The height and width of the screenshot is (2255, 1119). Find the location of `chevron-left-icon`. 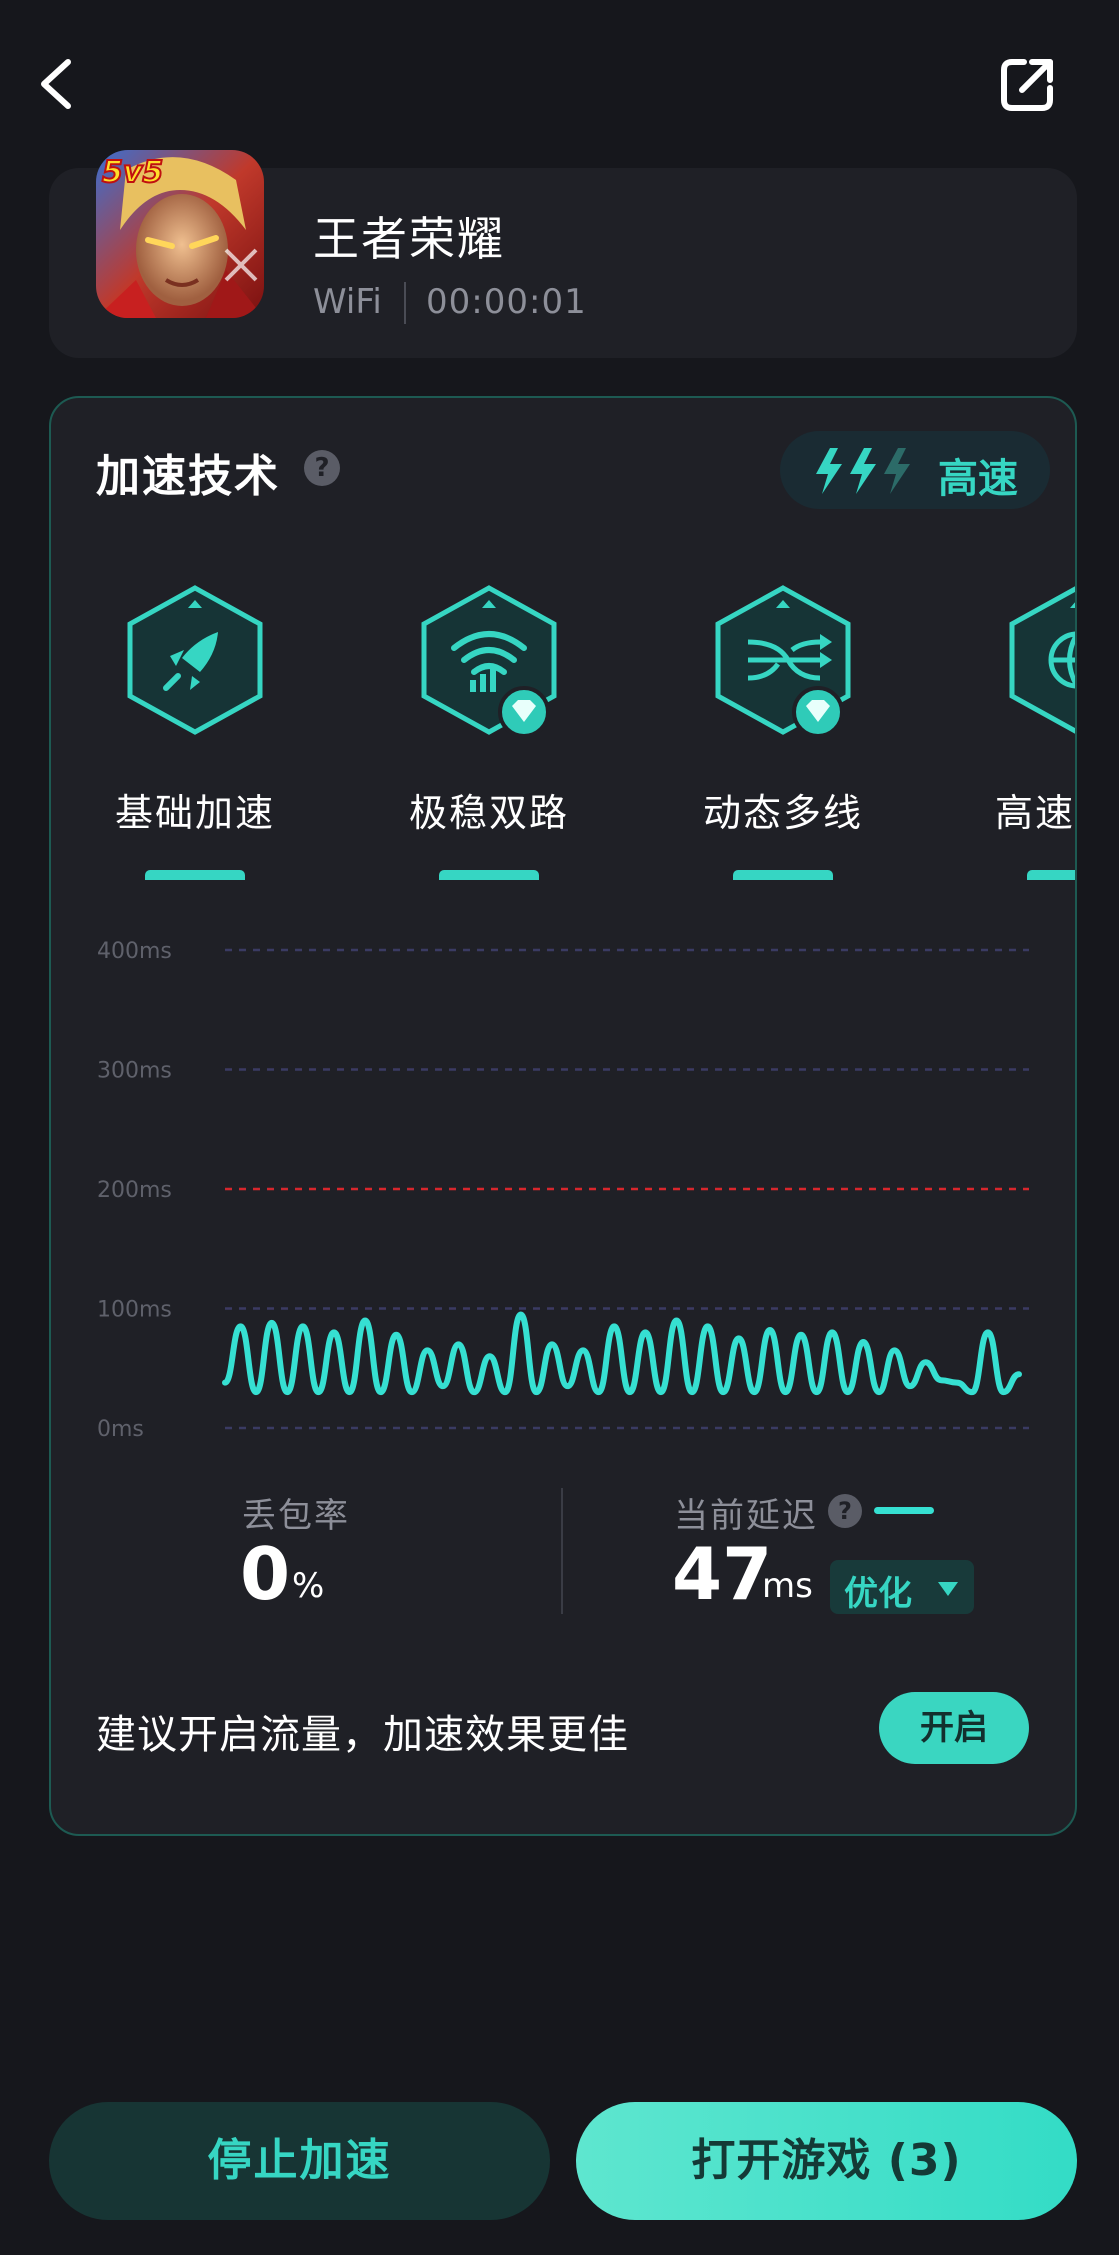

chevron-left-icon is located at coordinates (56, 84).